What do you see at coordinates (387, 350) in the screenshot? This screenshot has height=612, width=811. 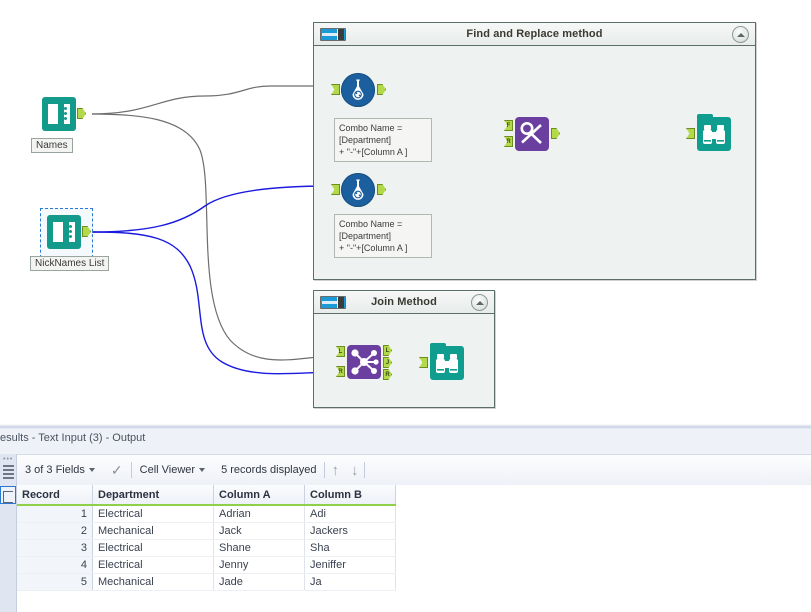 I see `anchor-label: L` at bounding box center [387, 350].